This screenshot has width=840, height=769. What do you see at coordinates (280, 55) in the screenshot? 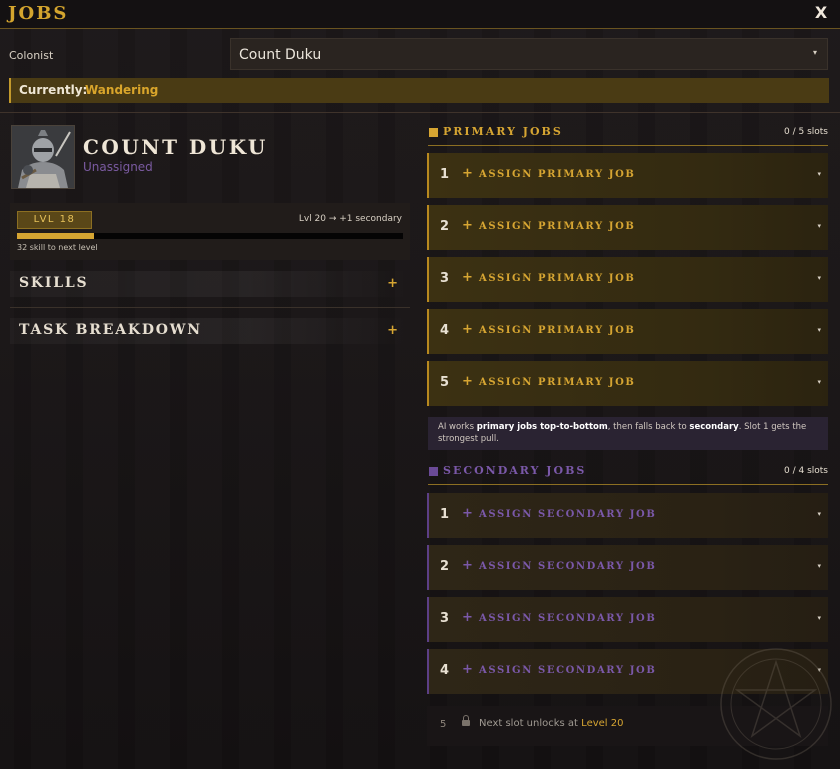
I see `colonist-selected-value: Count Duku` at bounding box center [280, 55].